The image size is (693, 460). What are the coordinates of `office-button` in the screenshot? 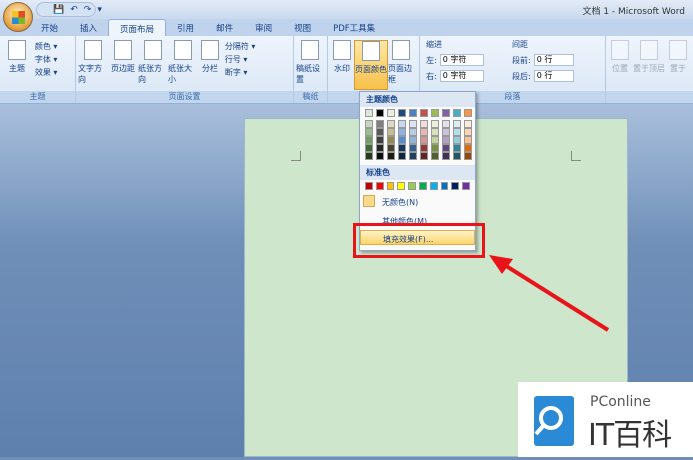 It's located at (18, 17).